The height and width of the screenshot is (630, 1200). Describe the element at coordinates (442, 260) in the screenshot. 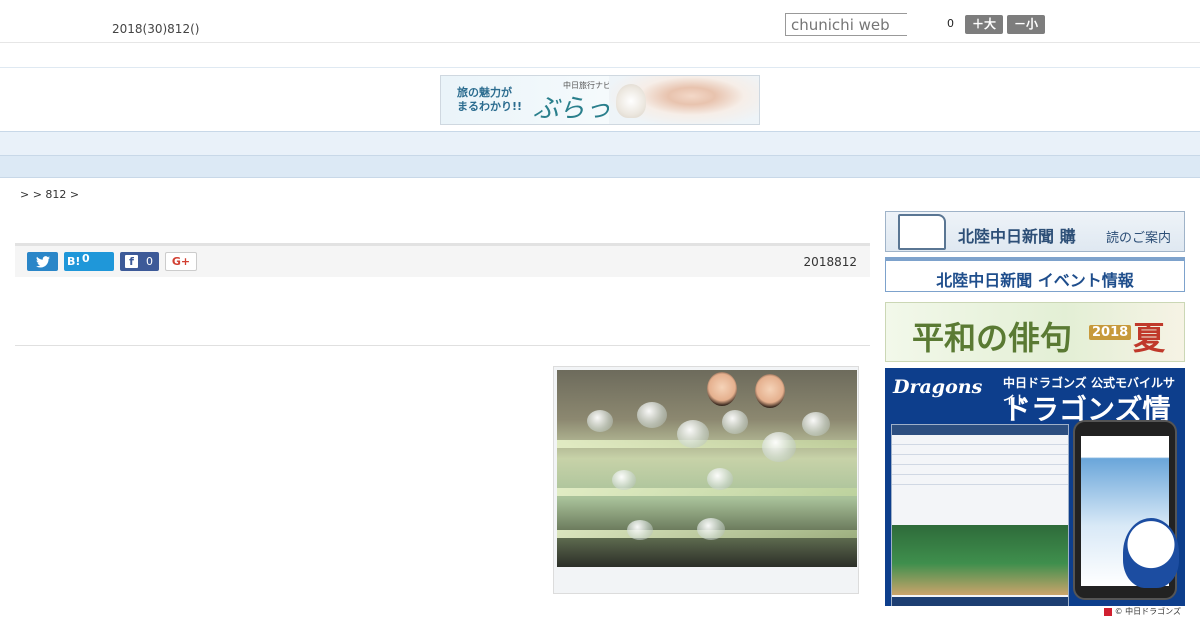

I see `share-bar: B! 0 f 0 G+ 2018812` at that location.